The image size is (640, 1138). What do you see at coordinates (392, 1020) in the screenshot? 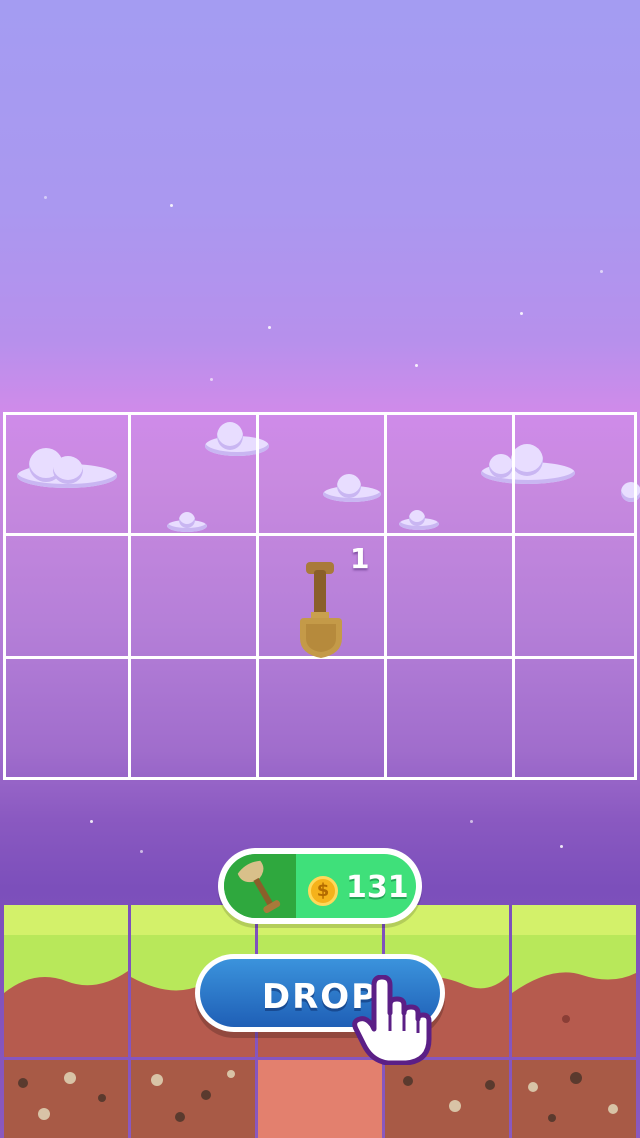
I see `pointer-hand-icon` at bounding box center [392, 1020].